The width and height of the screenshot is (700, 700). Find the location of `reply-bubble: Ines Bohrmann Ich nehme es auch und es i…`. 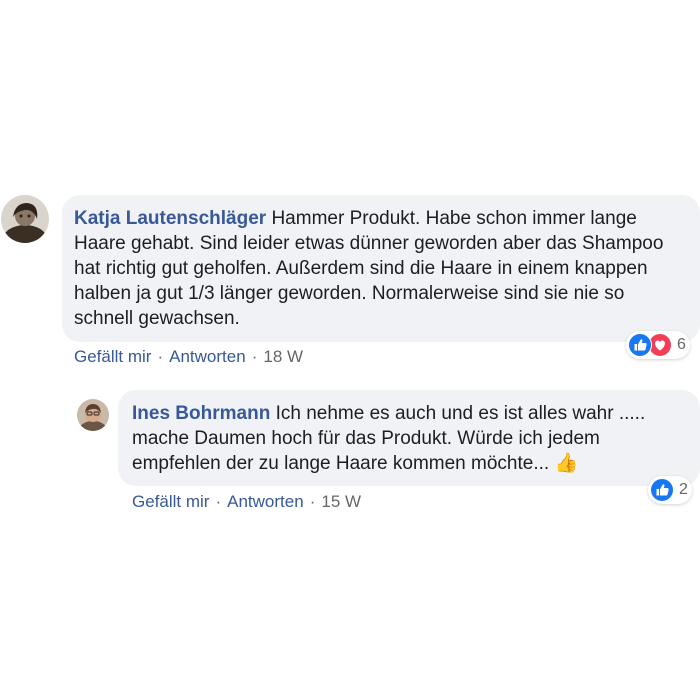

reply-bubble: Ines Bohrmann Ich nehme es auch und es i… is located at coordinates (409, 438).